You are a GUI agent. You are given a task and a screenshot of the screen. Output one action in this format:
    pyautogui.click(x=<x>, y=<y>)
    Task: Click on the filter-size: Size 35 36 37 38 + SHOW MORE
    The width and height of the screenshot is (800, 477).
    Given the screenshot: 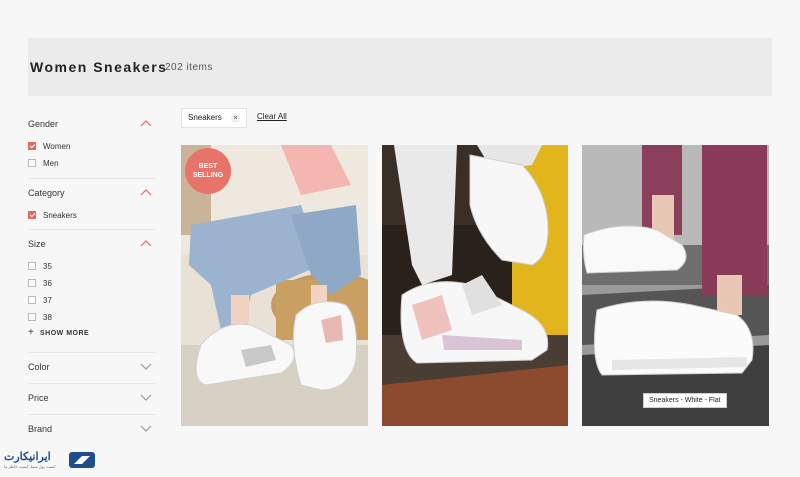 What is the action you would take?
    pyautogui.click(x=92, y=291)
    